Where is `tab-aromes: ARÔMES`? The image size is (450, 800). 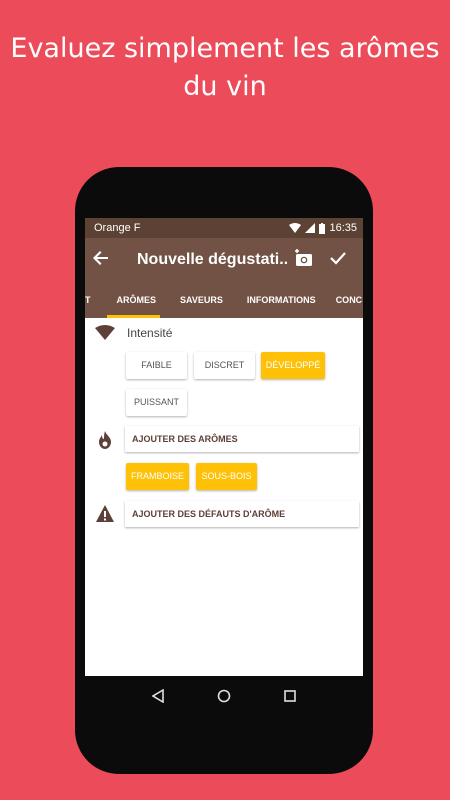 tab-aromes: ARÔMES is located at coordinates (134, 300).